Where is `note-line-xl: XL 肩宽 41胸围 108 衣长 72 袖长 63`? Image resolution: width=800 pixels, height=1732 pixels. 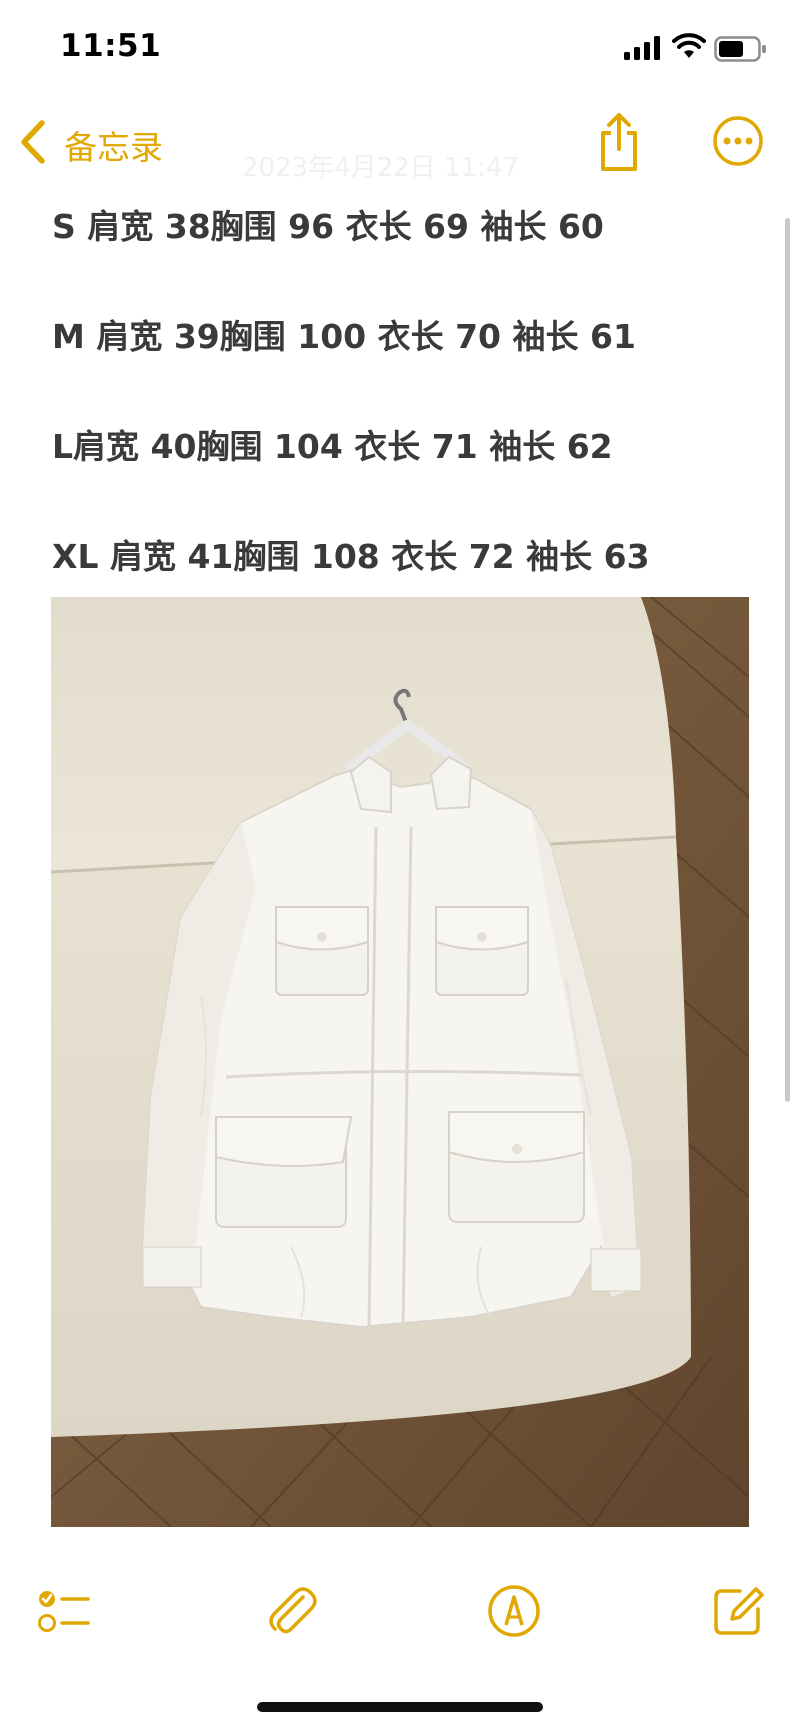
note-line-xl: XL 肩宽 41胸围 108 衣长 72 袖长 63 is located at coordinates (351, 554).